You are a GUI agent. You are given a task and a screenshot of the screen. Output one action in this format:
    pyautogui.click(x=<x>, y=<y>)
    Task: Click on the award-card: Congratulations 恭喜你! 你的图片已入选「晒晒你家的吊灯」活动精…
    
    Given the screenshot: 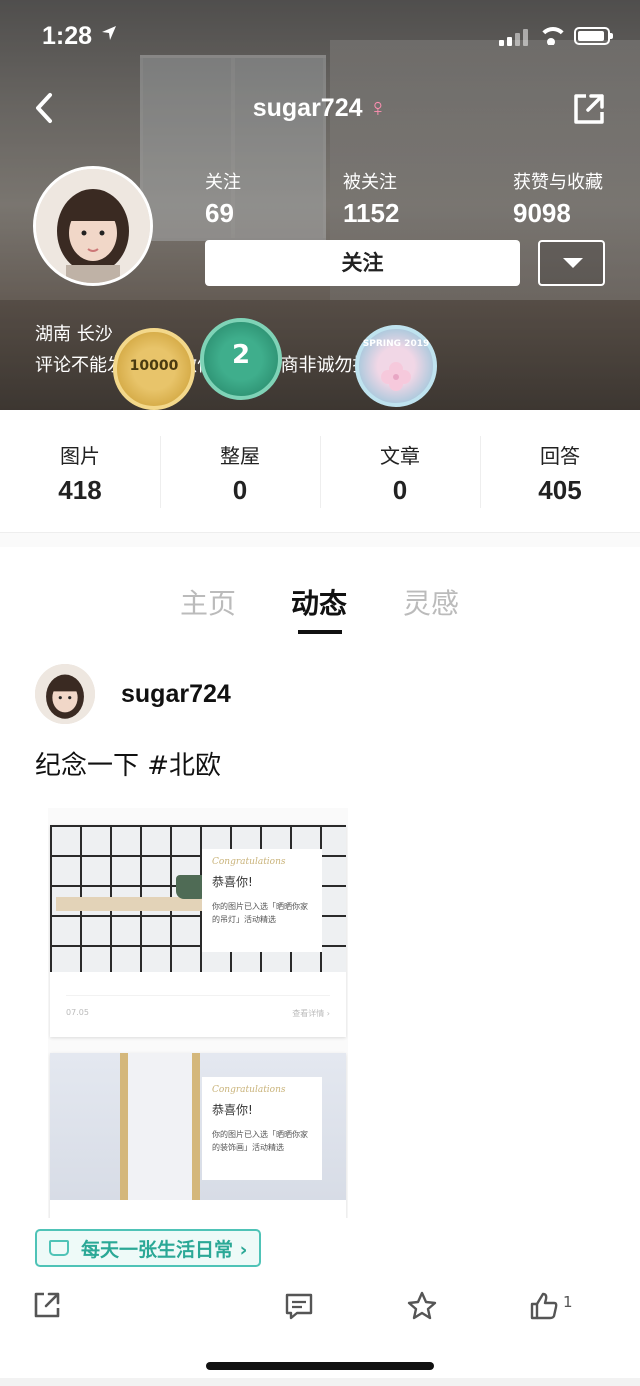 What is the action you would take?
    pyautogui.click(x=198, y=931)
    